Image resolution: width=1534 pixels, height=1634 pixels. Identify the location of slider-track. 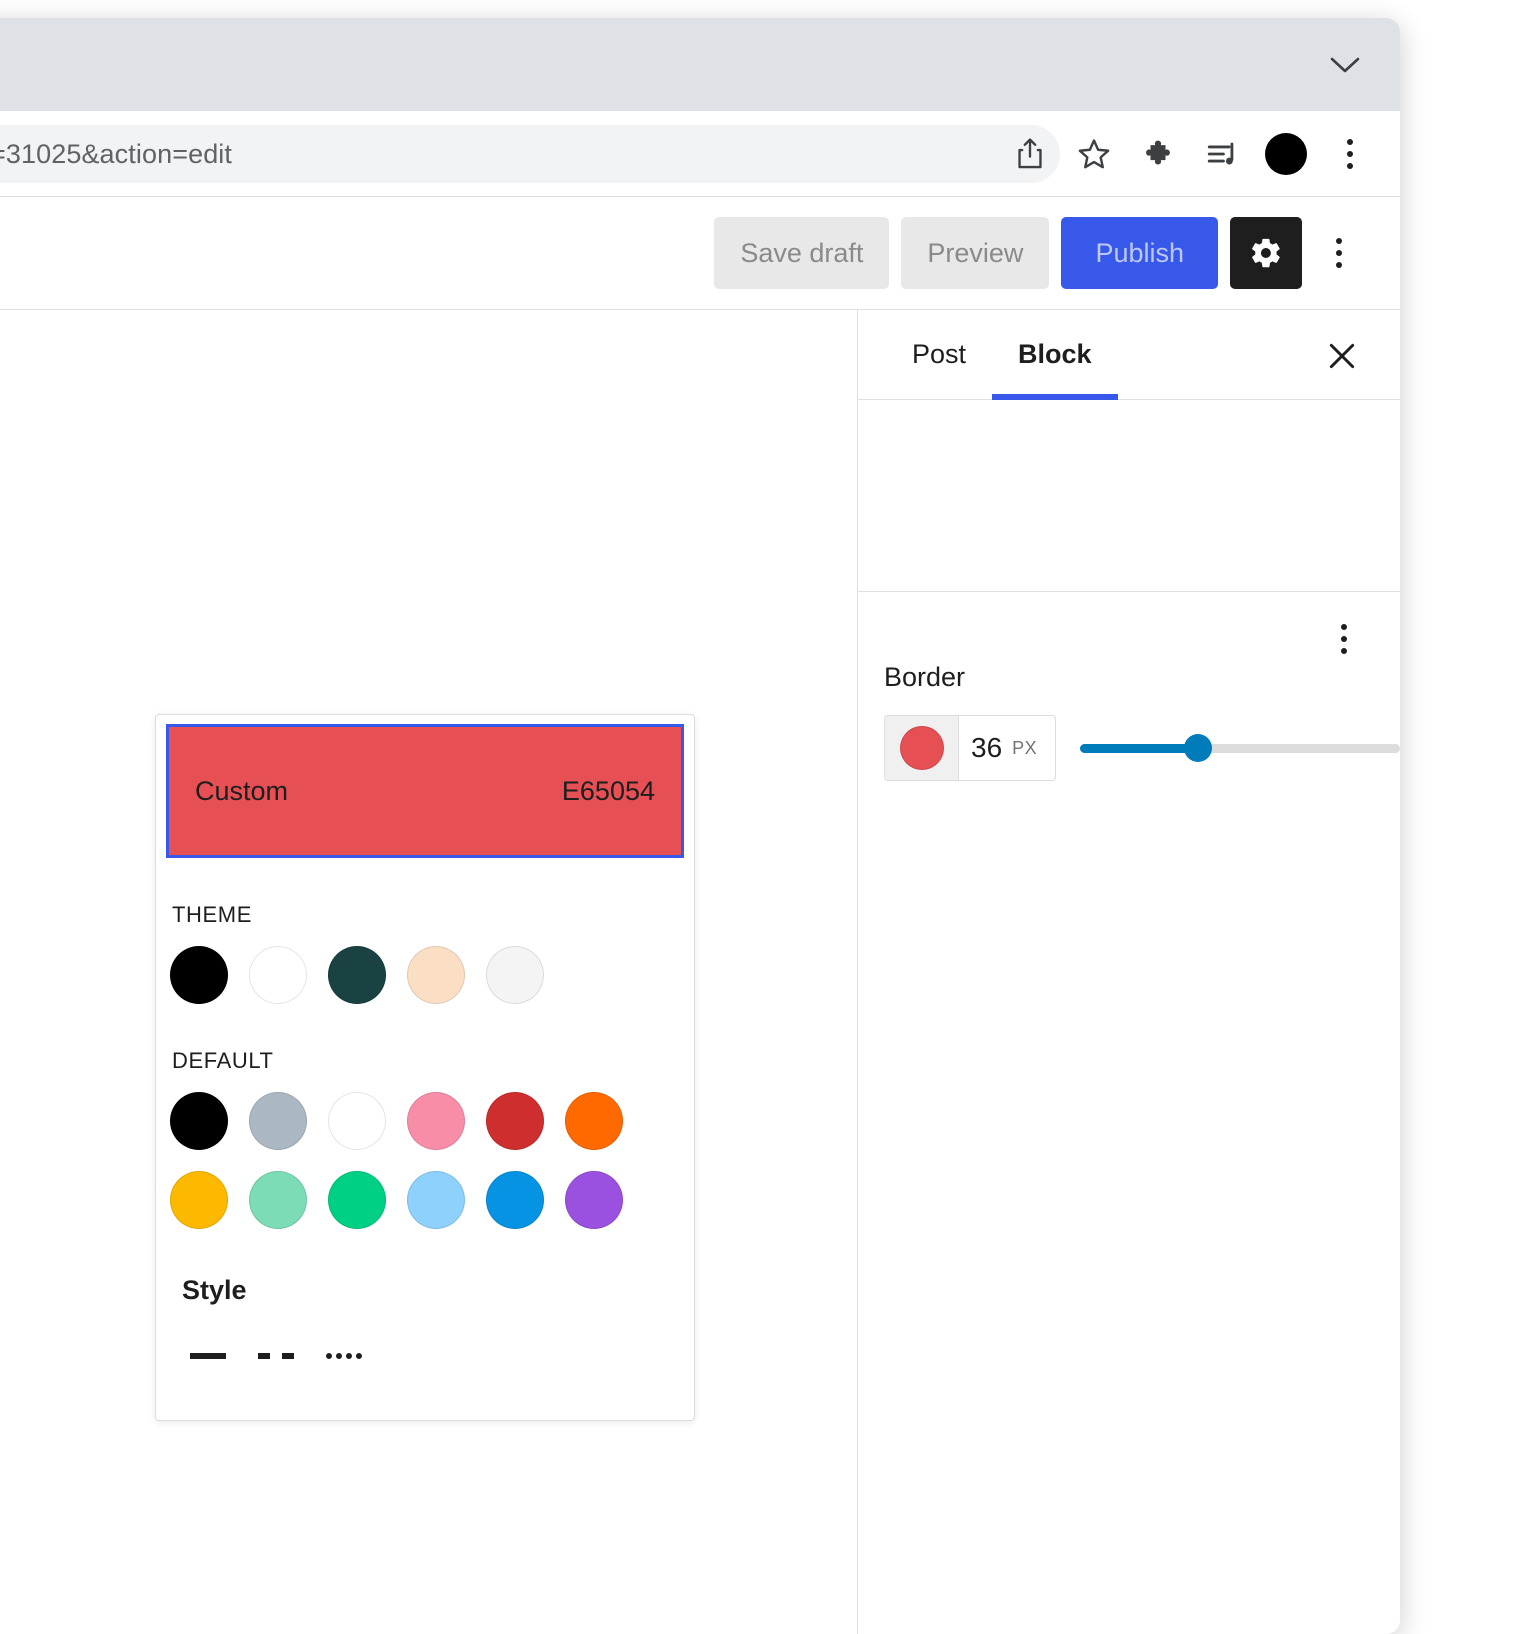
(1240, 748).